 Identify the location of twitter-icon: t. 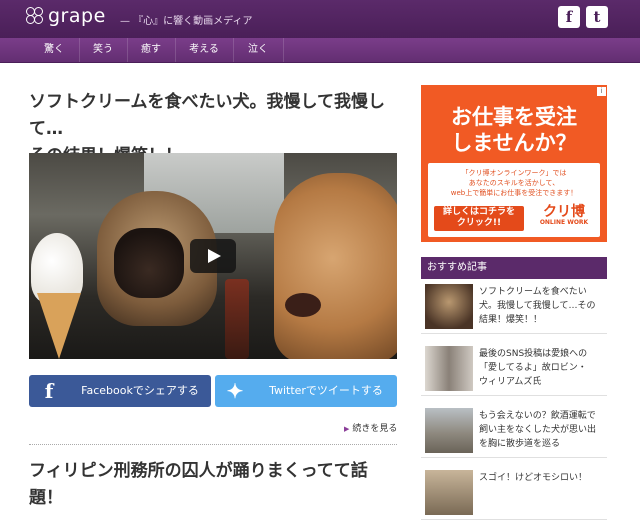
(597, 17).